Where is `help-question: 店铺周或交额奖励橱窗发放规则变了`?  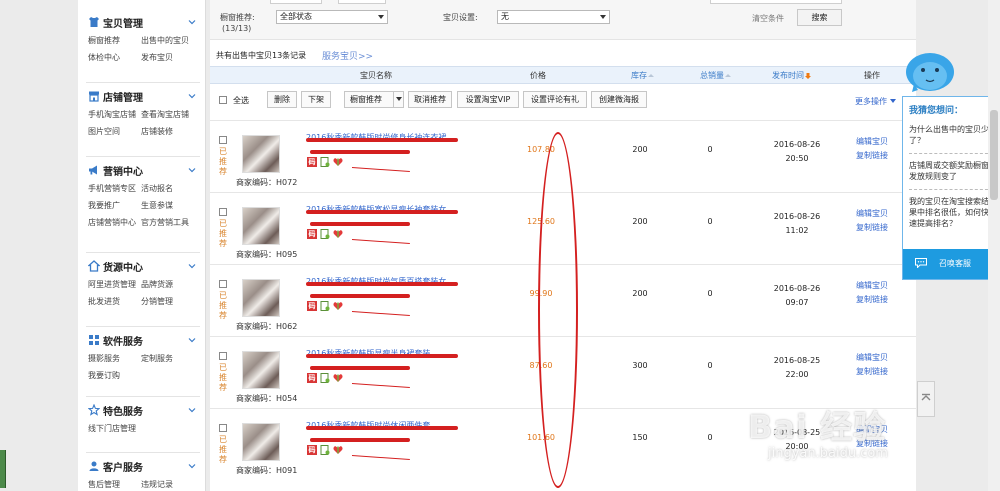
help-question: 店铺周或交额奖励橱窗发放规则变了 is located at coordinates (951, 171).